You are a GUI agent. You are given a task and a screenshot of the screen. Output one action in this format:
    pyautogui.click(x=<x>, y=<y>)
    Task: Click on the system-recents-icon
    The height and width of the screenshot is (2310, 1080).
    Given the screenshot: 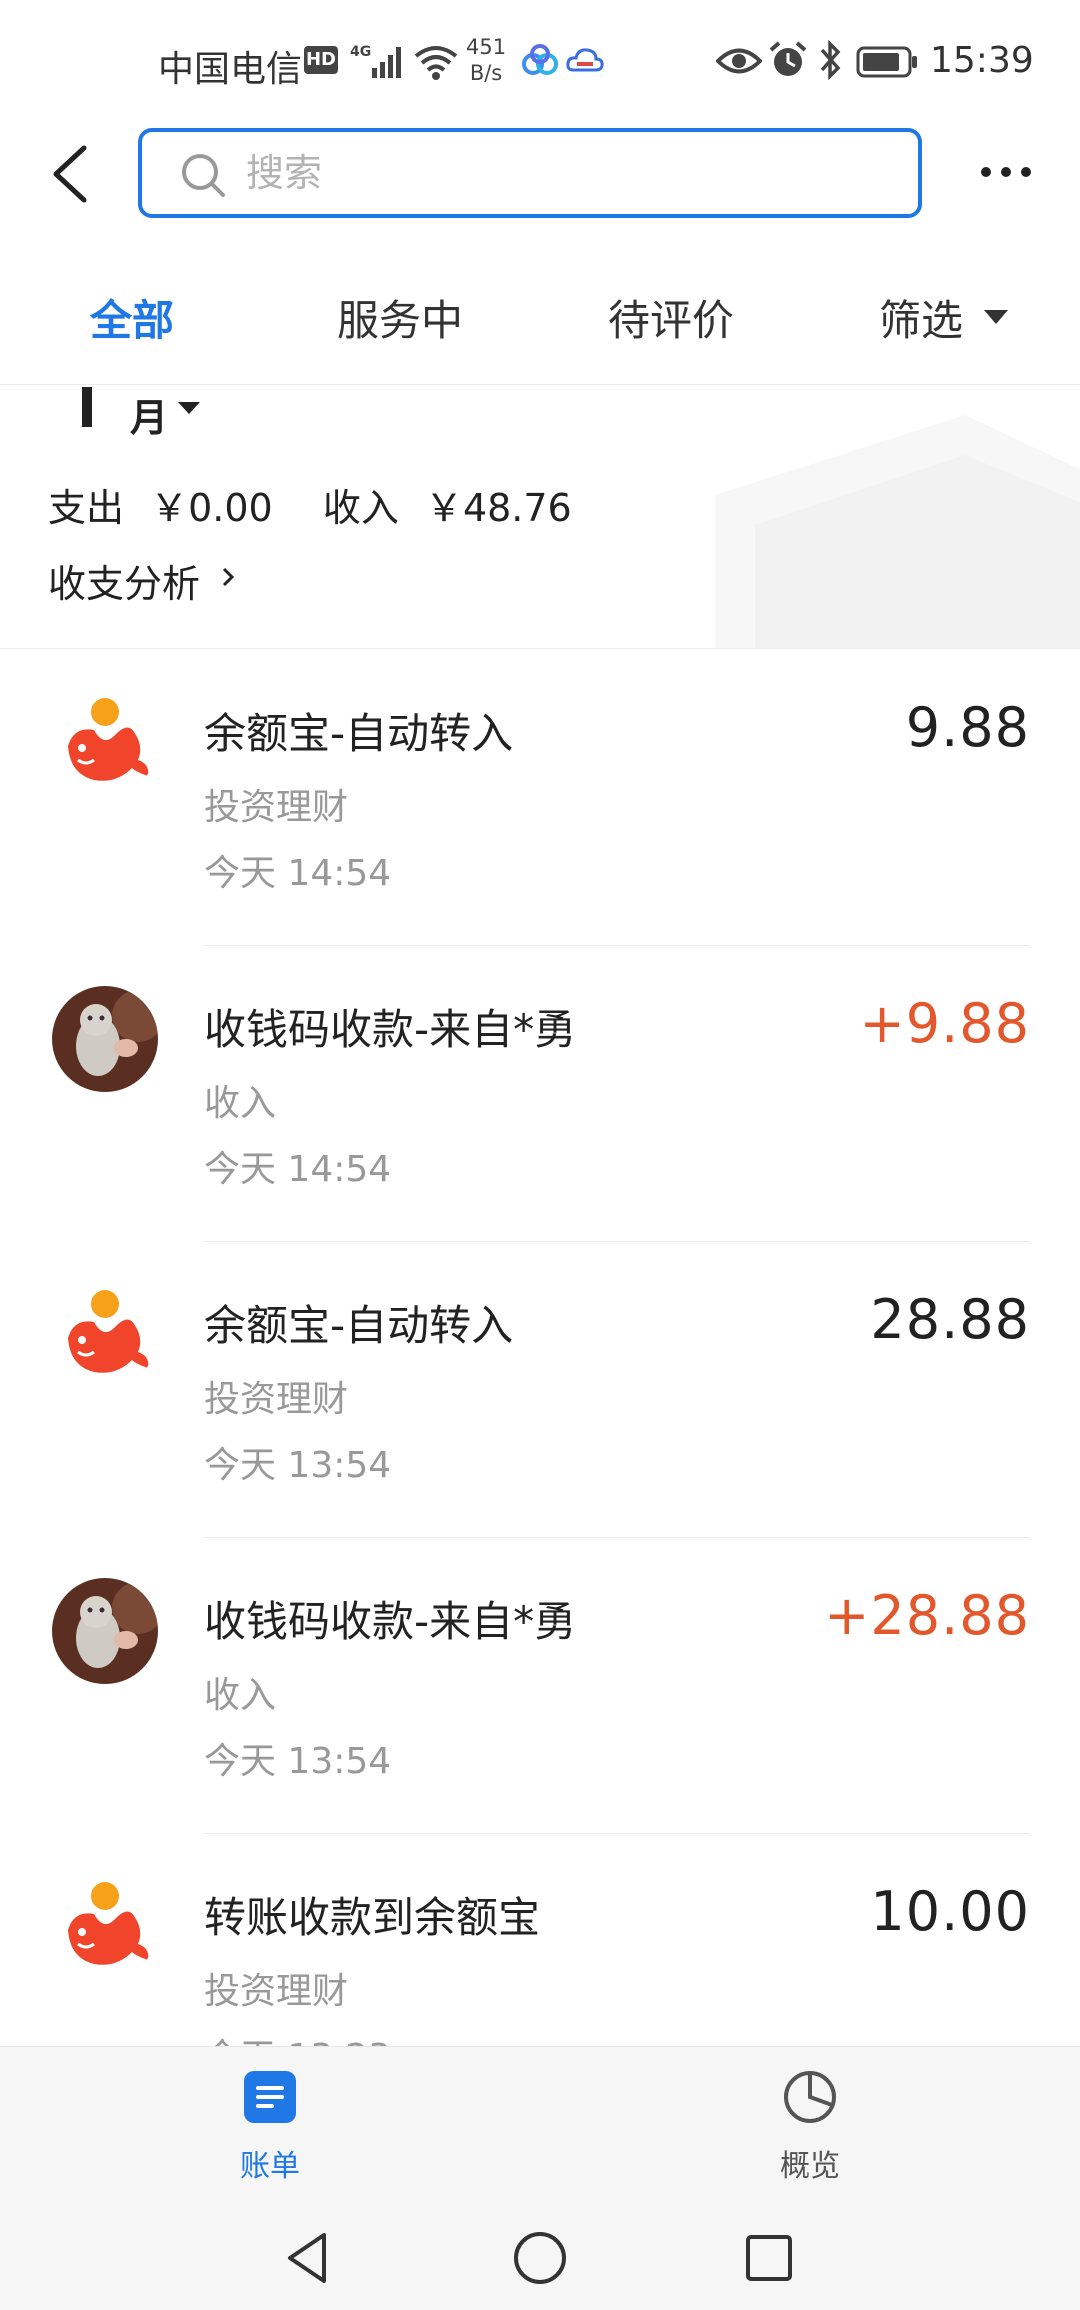 What is the action you would take?
    pyautogui.click(x=769, y=2258)
    